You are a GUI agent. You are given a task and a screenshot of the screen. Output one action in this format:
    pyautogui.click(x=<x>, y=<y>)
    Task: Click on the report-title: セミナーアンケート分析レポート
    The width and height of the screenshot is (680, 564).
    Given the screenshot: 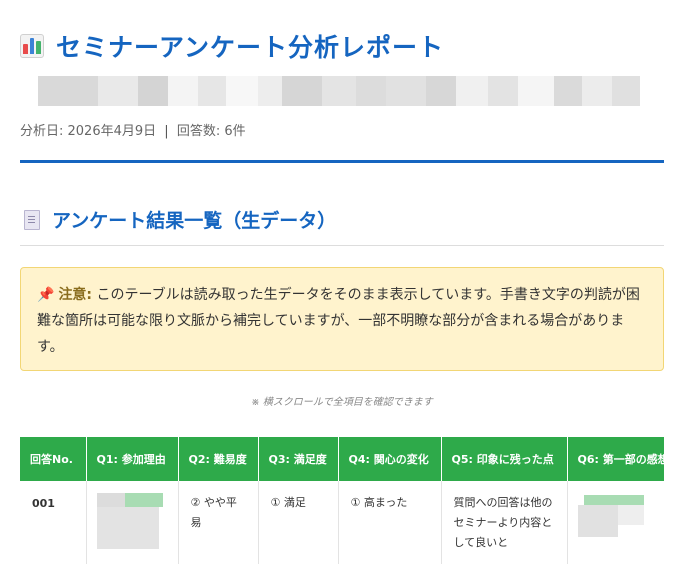 What is the action you would take?
    pyautogui.click(x=232, y=46)
    